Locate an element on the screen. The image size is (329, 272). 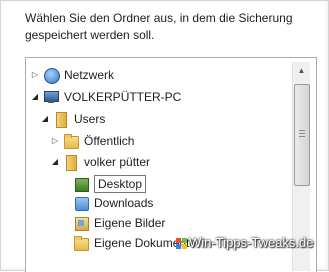
windows-logo-icon is located at coordinates (181, 243).